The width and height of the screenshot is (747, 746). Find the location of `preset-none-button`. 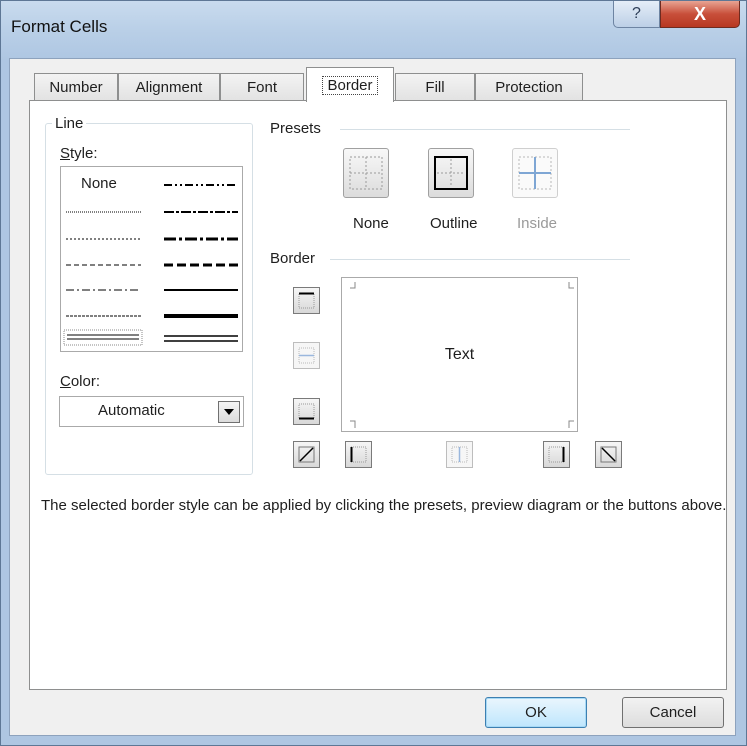

preset-none-button is located at coordinates (366, 173).